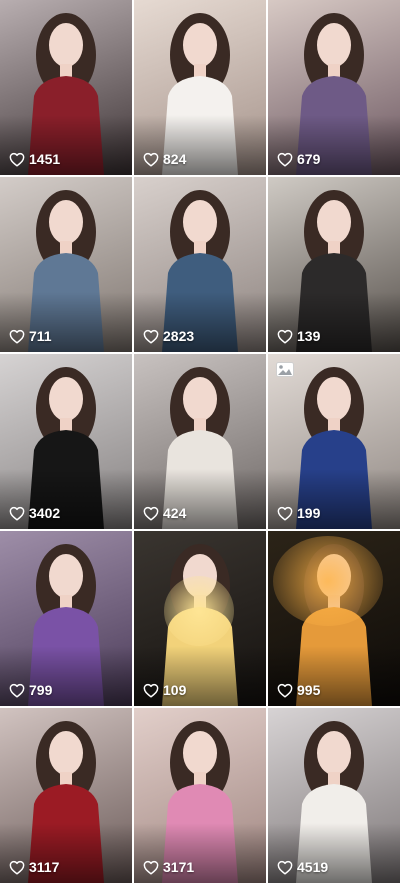  I want to click on video-thumbnail: 3402, so click(66, 441).